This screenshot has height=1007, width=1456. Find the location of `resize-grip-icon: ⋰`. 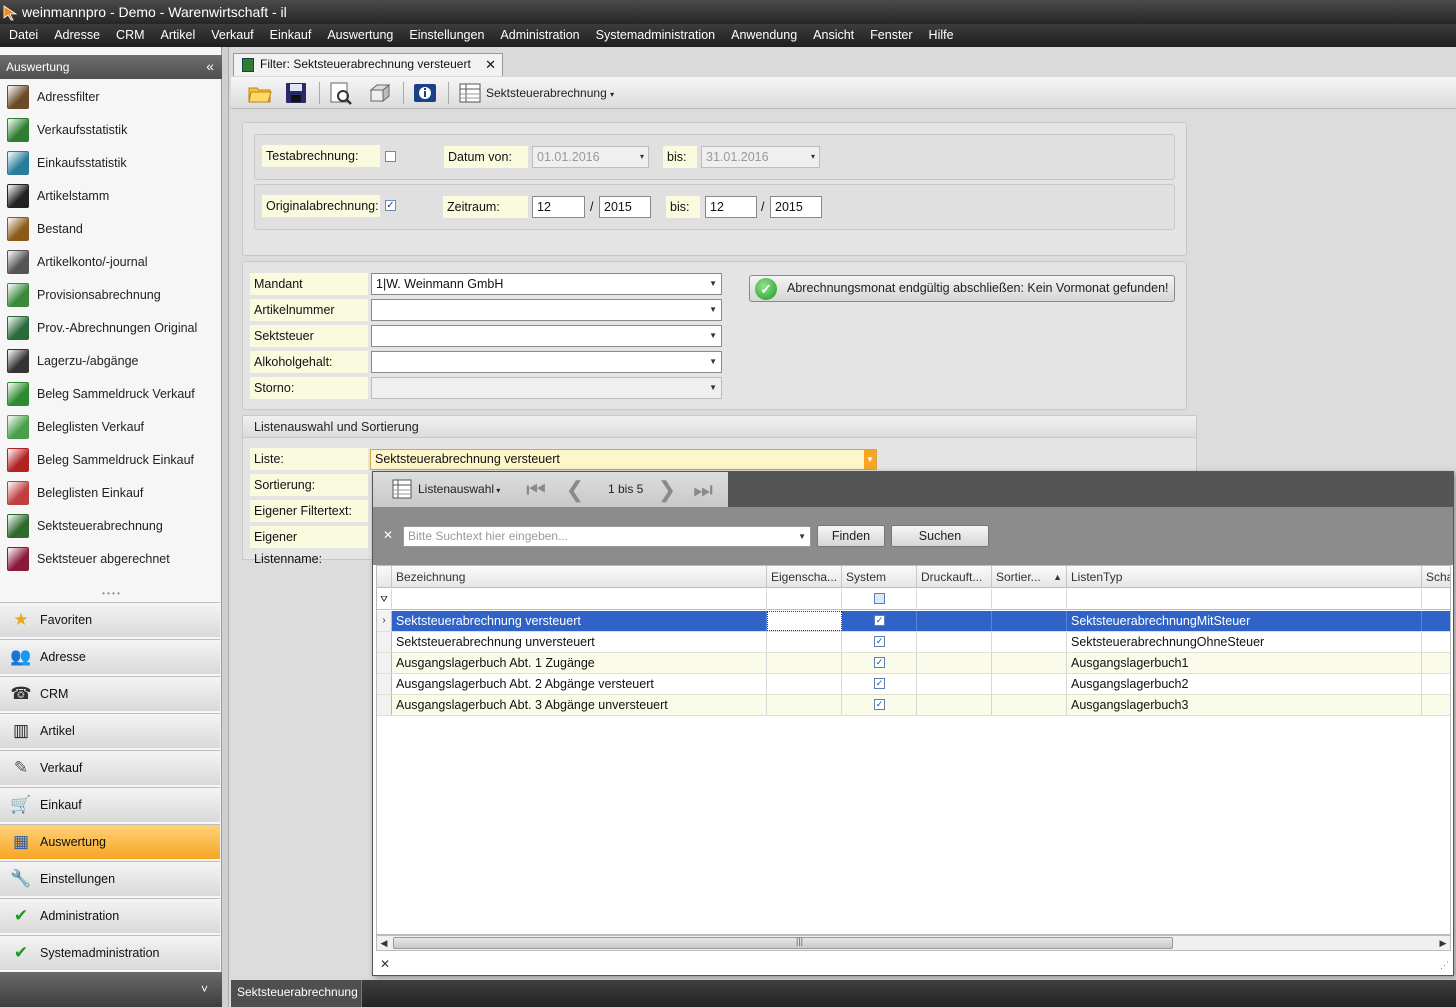

resize-grip-icon: ⋰ is located at coordinates (1444, 965).